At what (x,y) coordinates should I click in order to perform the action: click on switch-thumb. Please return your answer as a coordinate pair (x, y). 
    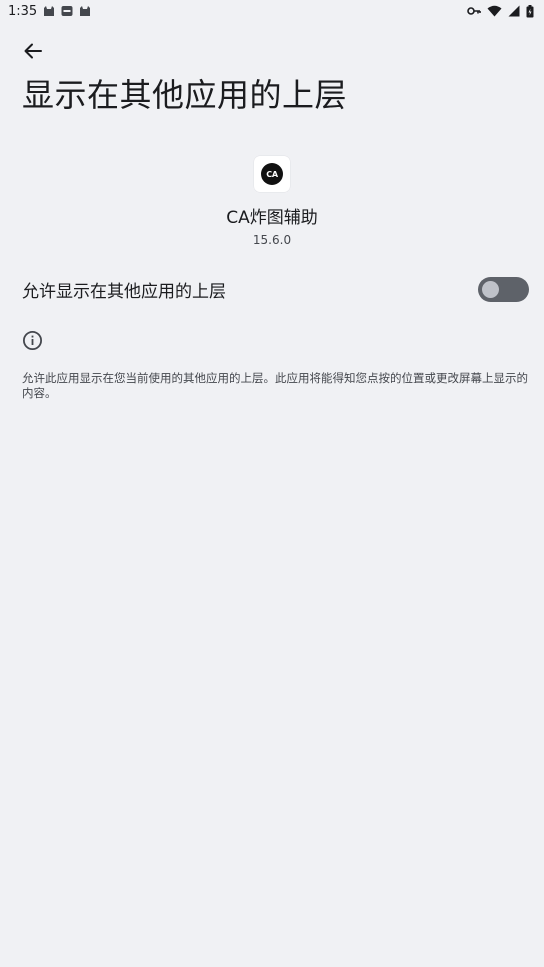
    Looking at the image, I should click on (490, 289).